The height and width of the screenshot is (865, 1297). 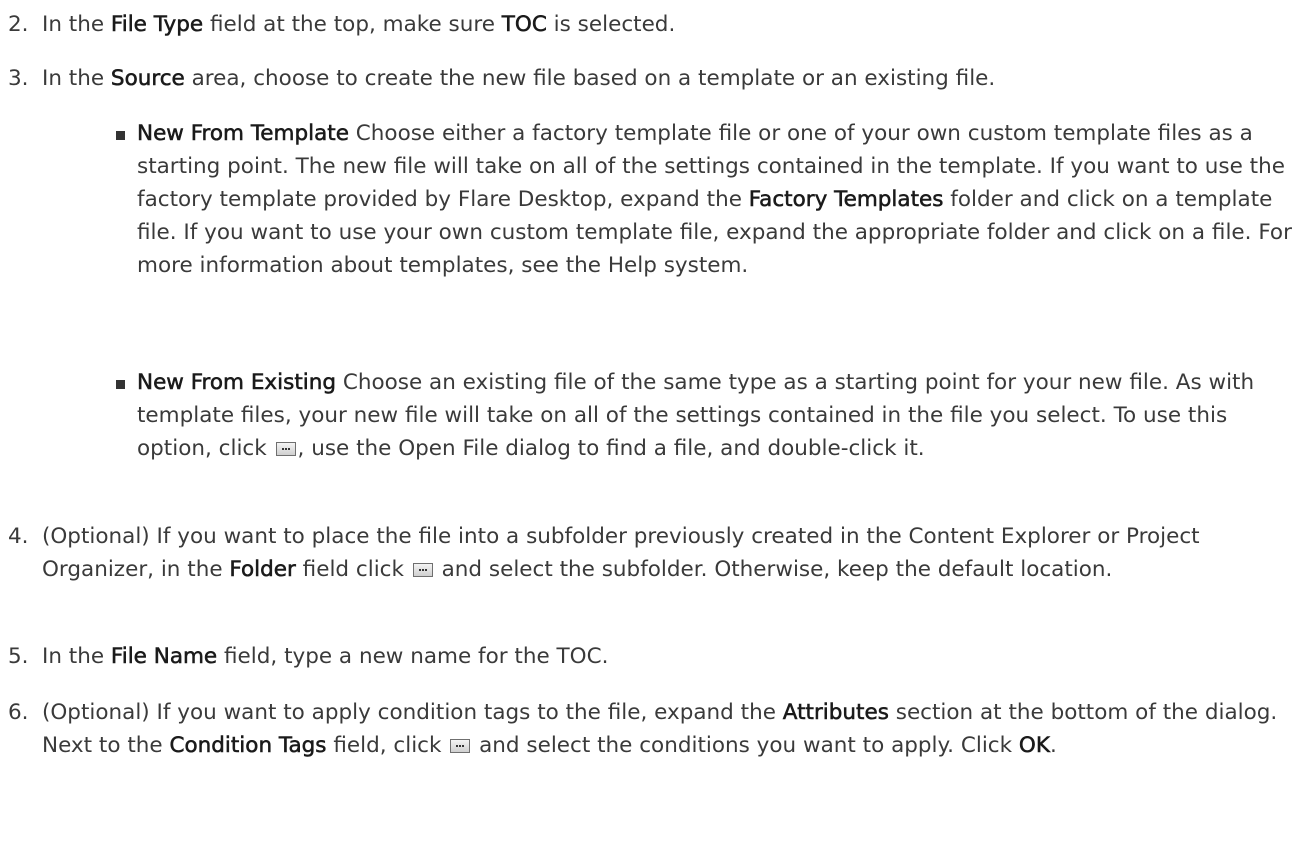 I want to click on ui-term-factory-templates: Factory Templates, so click(x=846, y=200).